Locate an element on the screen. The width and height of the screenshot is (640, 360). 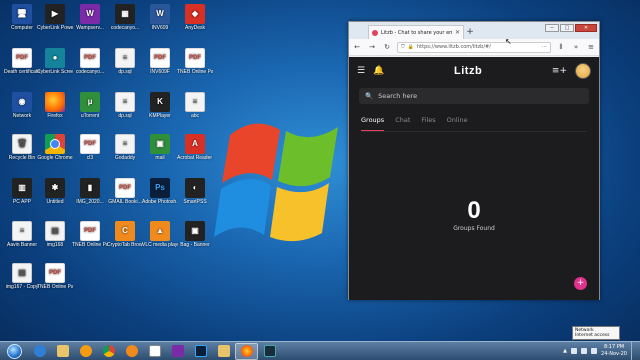
volume-icon is located at coordinates (594, 351).